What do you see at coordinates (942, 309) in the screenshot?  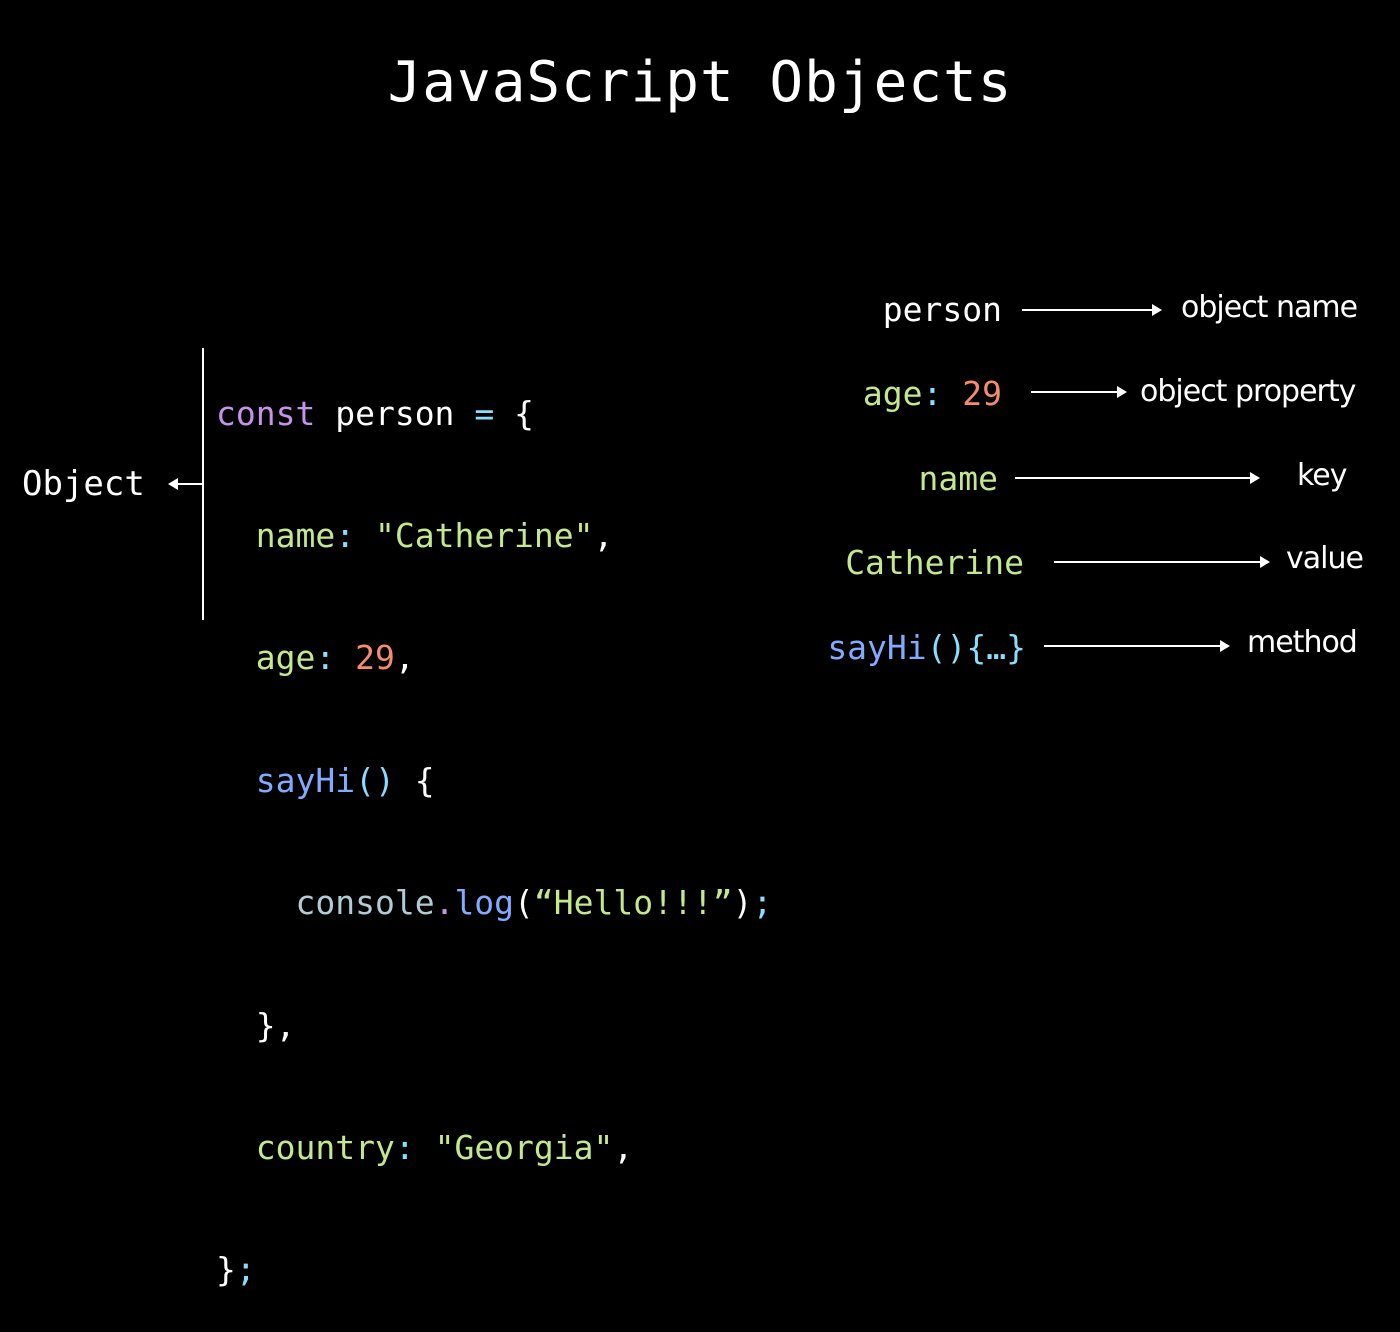 I see `legend-term-person: person` at bounding box center [942, 309].